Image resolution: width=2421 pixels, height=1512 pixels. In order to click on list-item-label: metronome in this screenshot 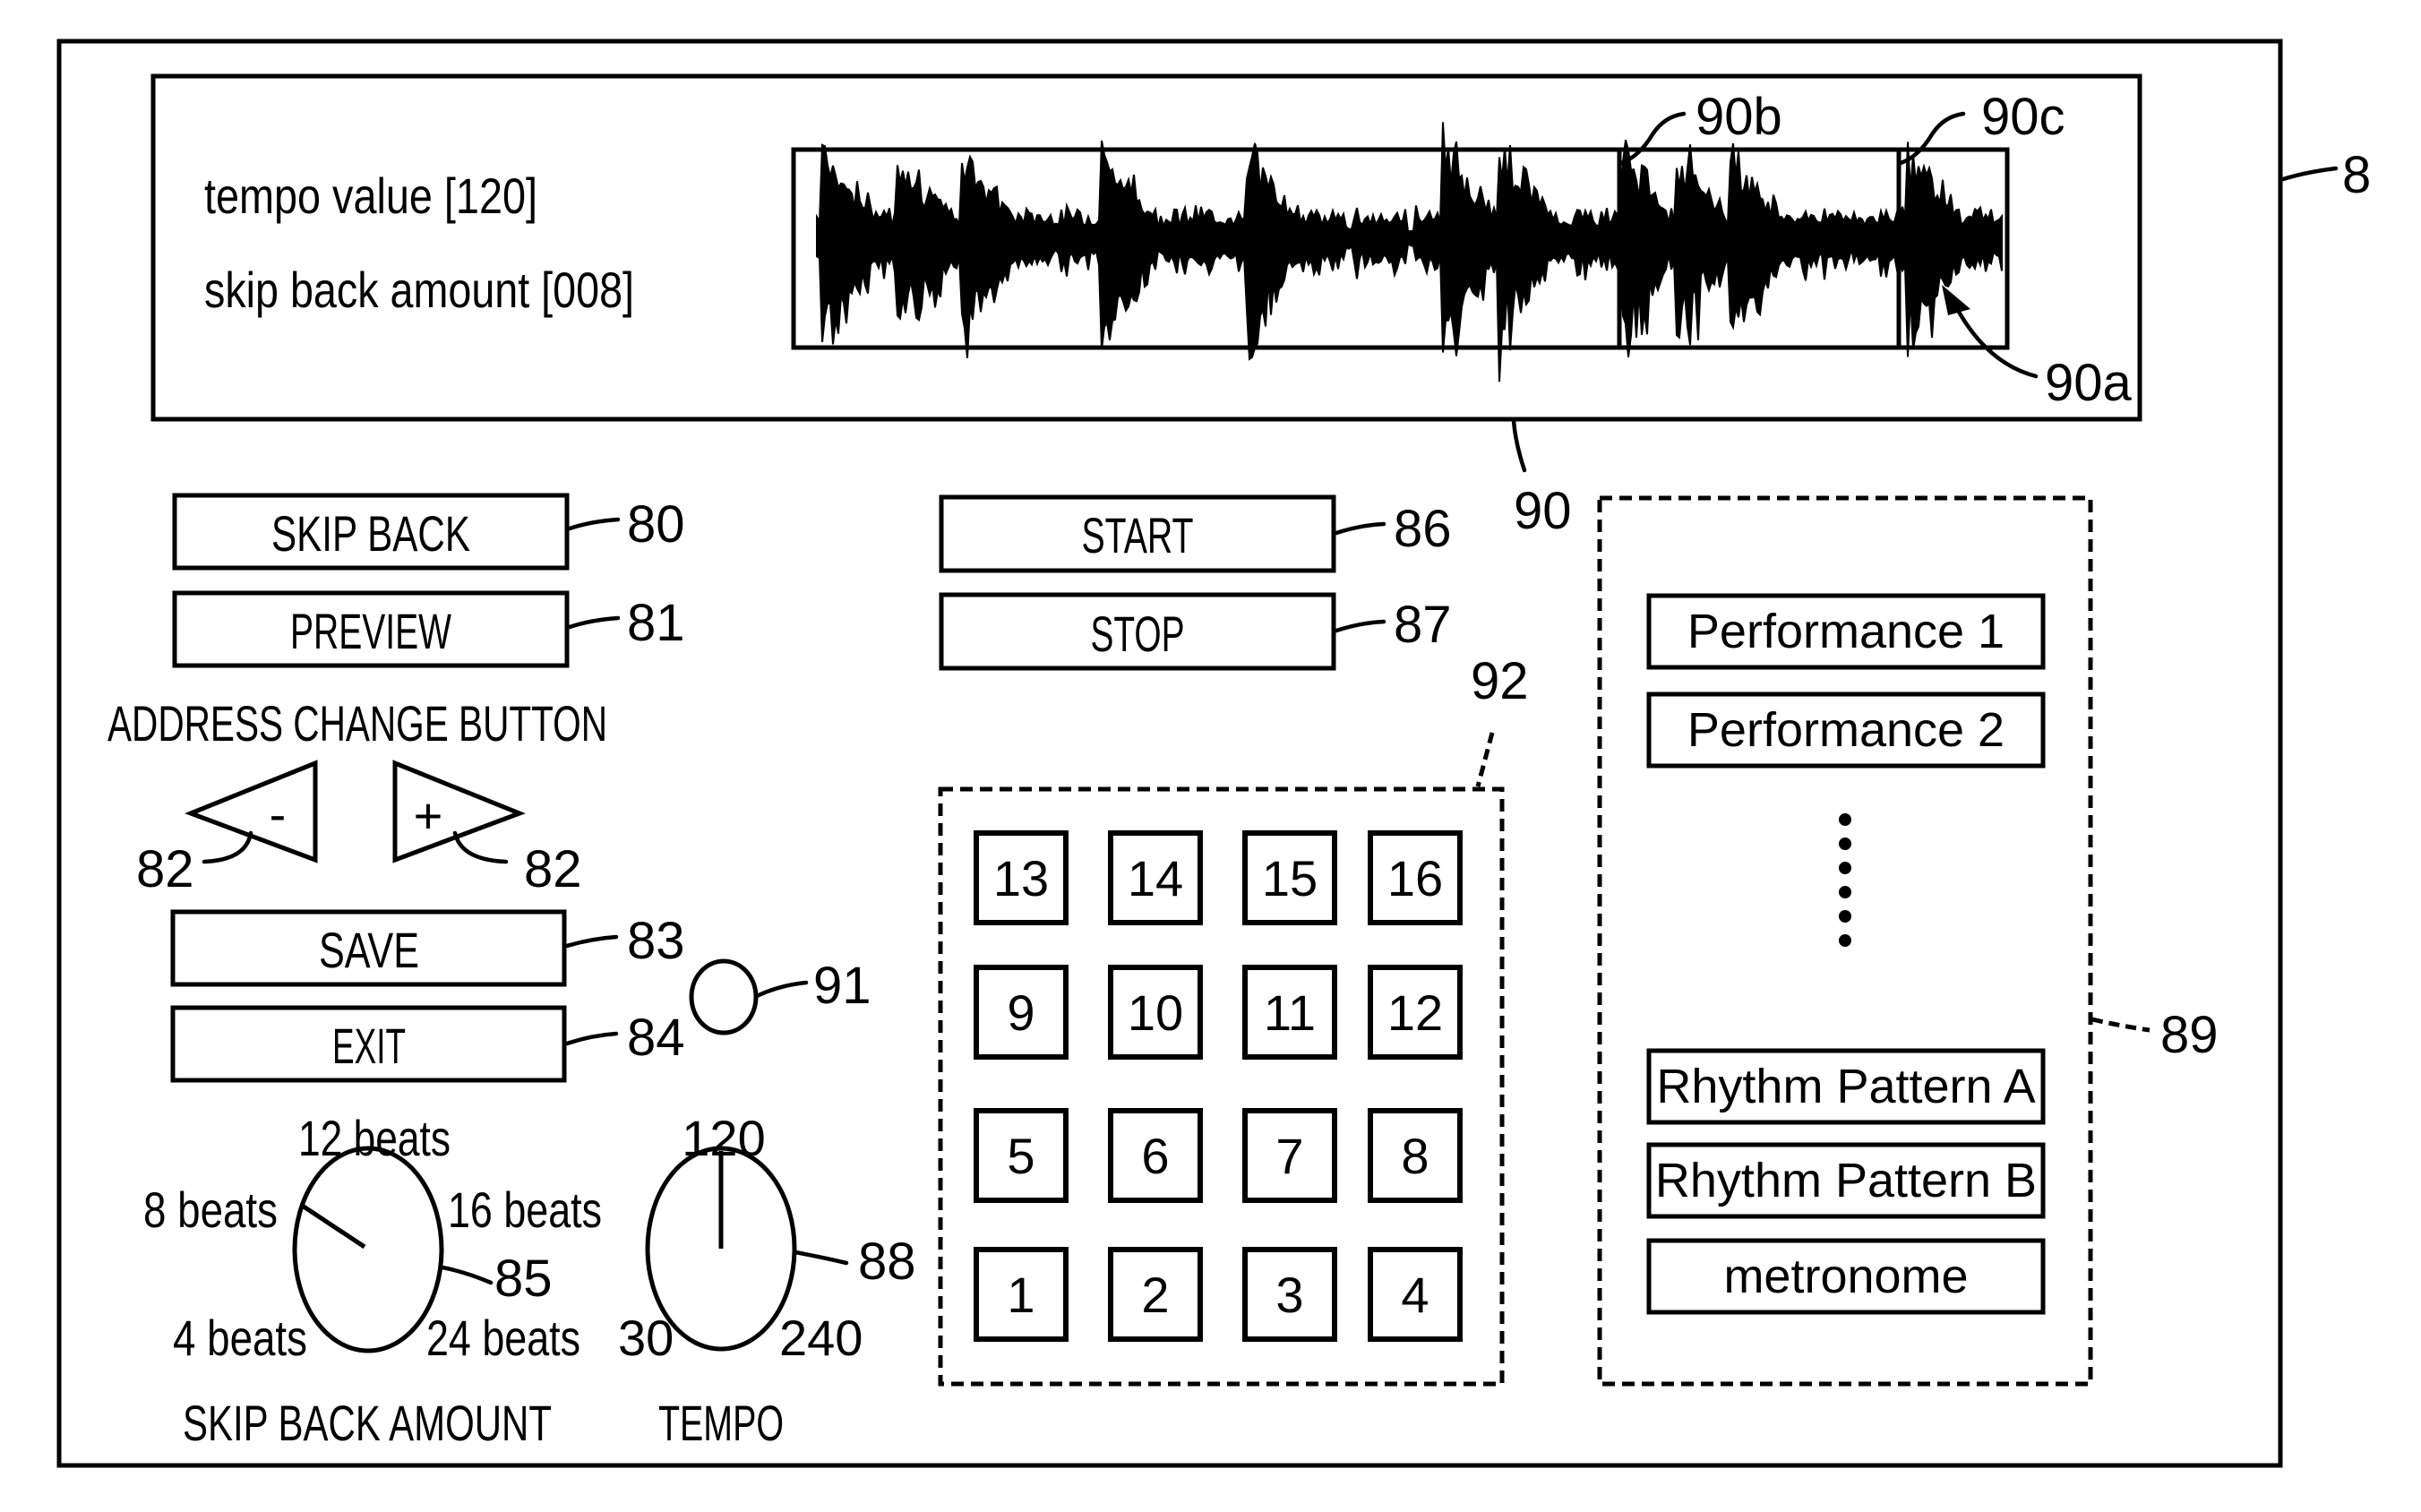, I will do `click(1846, 1277)`.